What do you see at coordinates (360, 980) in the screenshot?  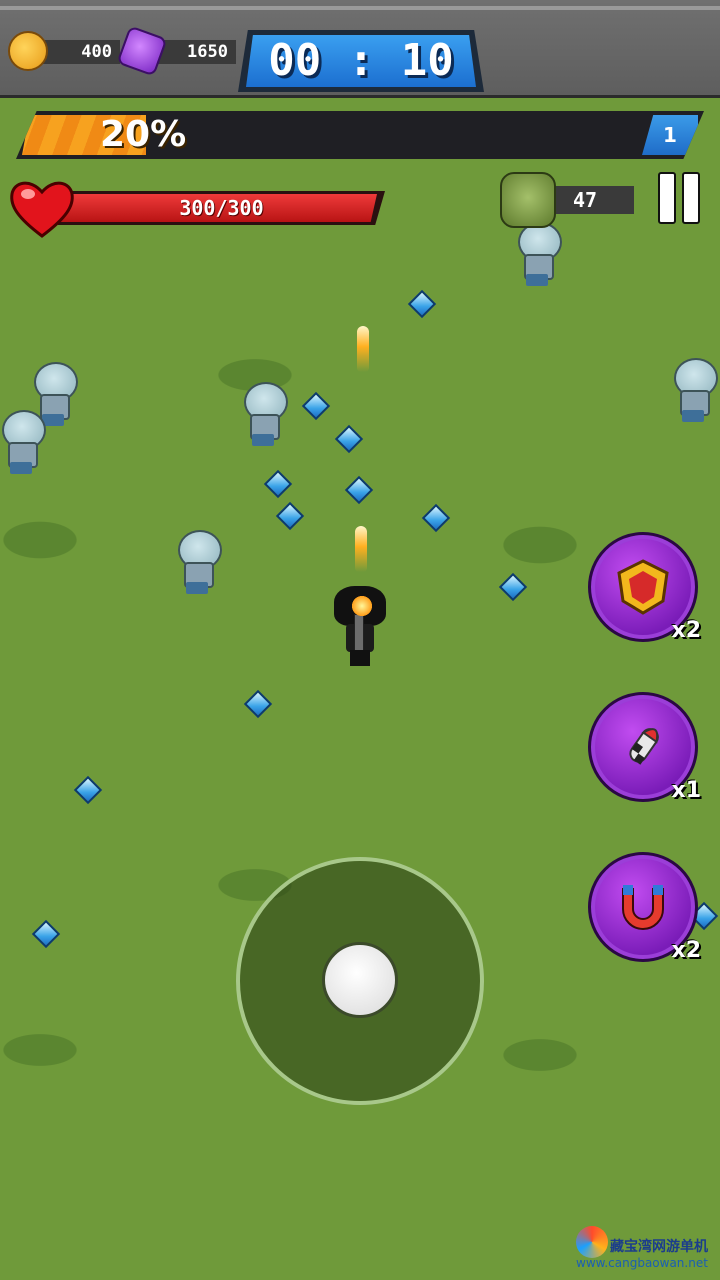 I see `joystick-knob` at bounding box center [360, 980].